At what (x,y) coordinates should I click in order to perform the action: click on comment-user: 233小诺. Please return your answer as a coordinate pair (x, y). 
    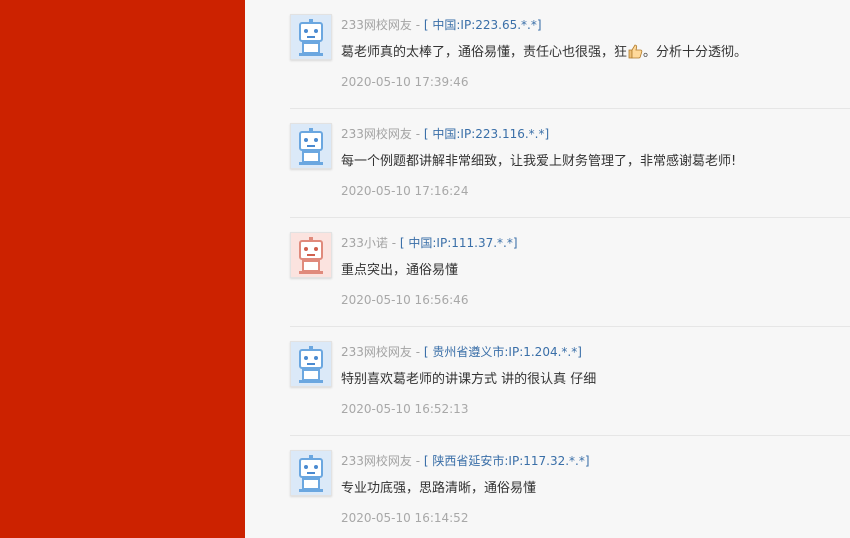
    Looking at the image, I should click on (364, 243).